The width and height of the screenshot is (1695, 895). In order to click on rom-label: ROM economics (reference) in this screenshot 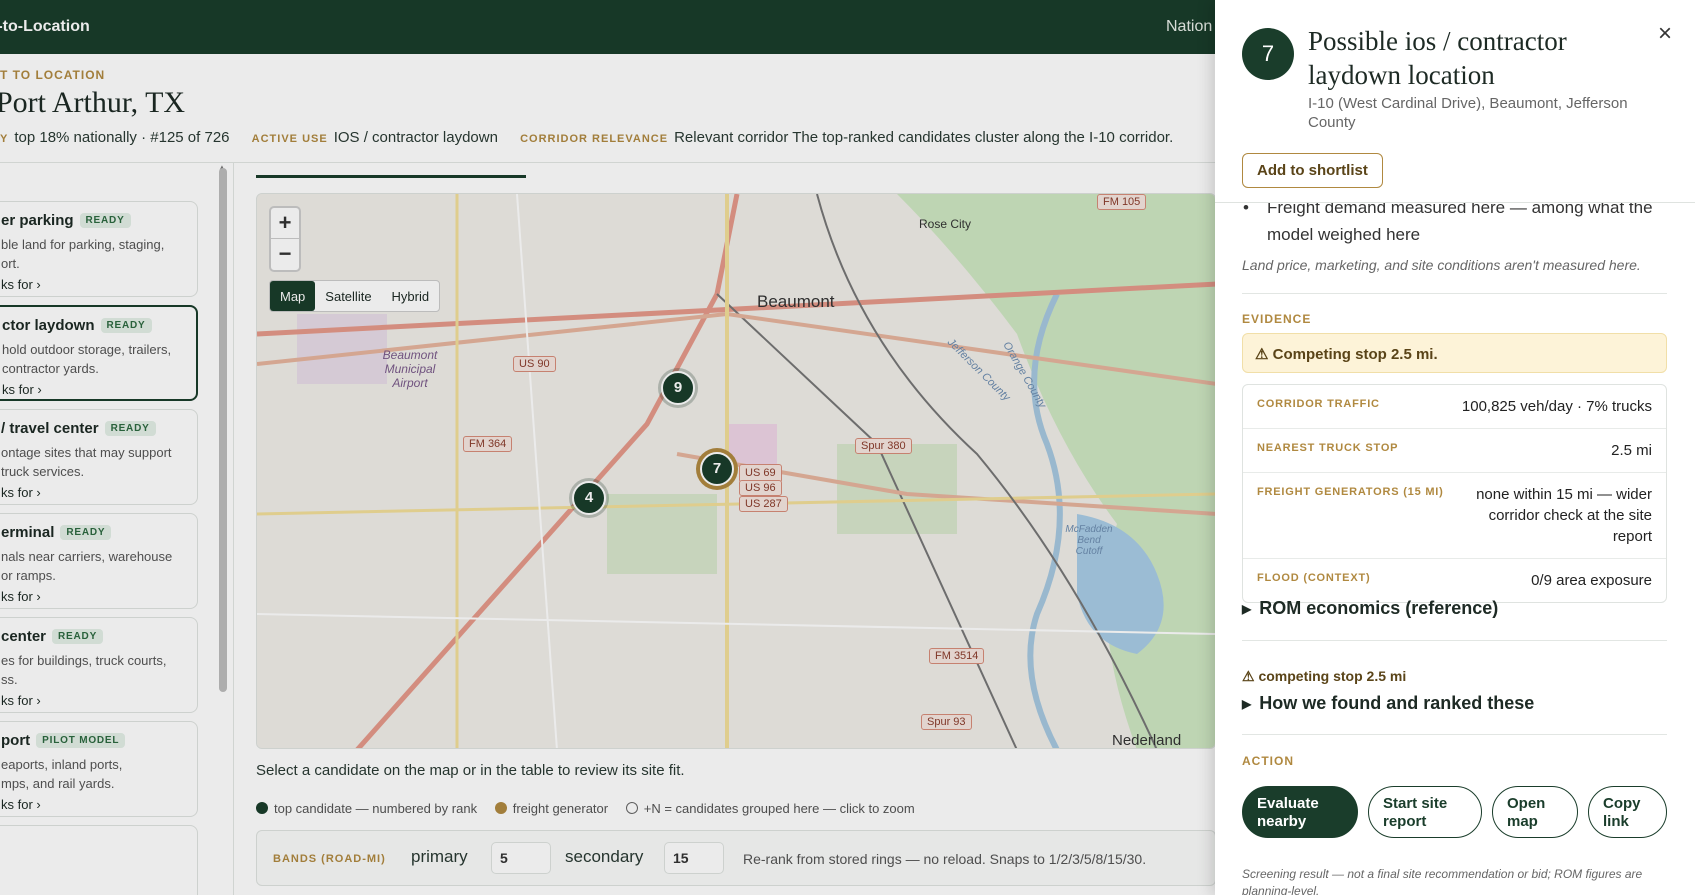, I will do `click(1379, 608)`.